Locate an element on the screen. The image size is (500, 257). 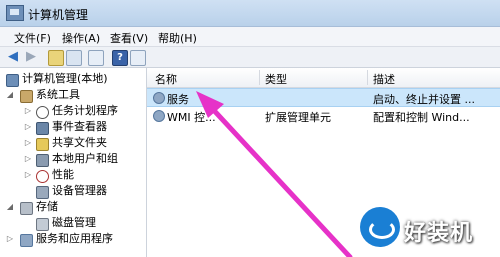
tree-label: 磁盘管理 is located at coordinates (74, 222).